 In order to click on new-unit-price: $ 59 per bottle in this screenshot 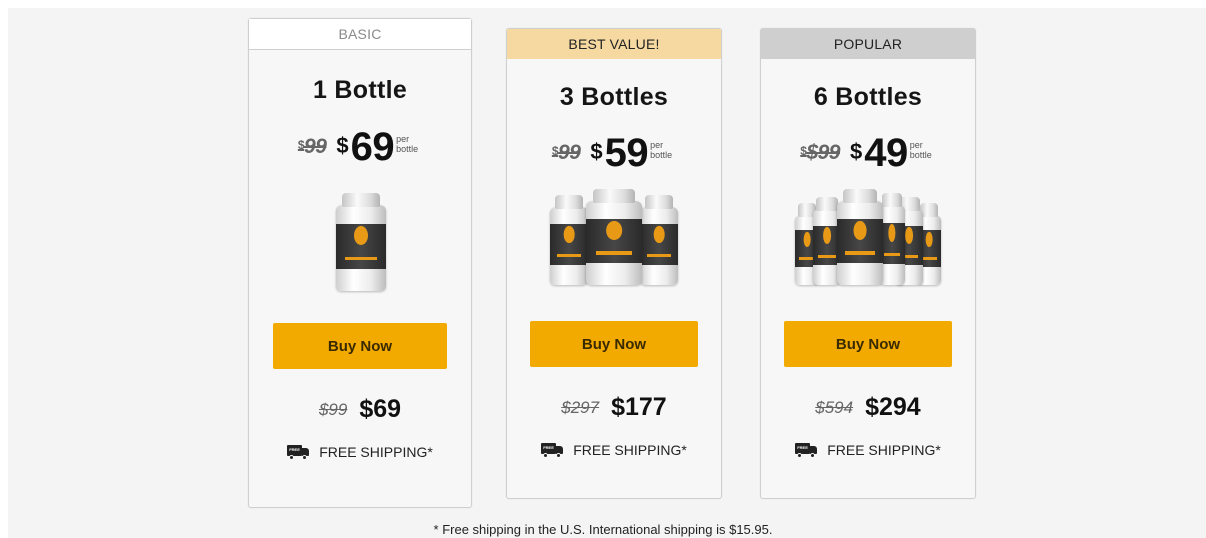, I will do `click(633, 153)`.